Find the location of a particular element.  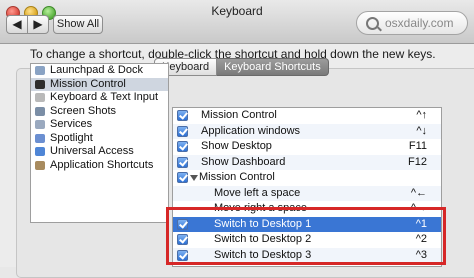

search-icon is located at coordinates (372, 23).